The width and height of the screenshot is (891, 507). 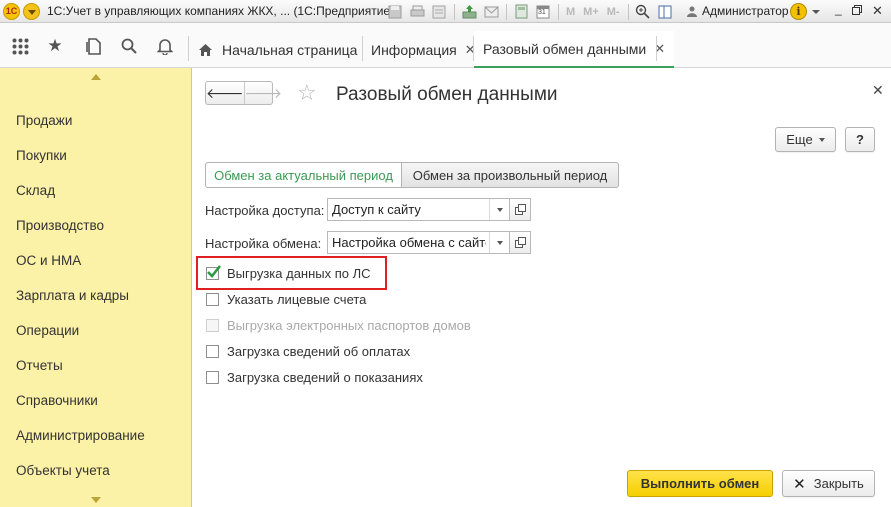 I want to click on access-setting-field: Доступ к сайту, so click(x=418, y=209).